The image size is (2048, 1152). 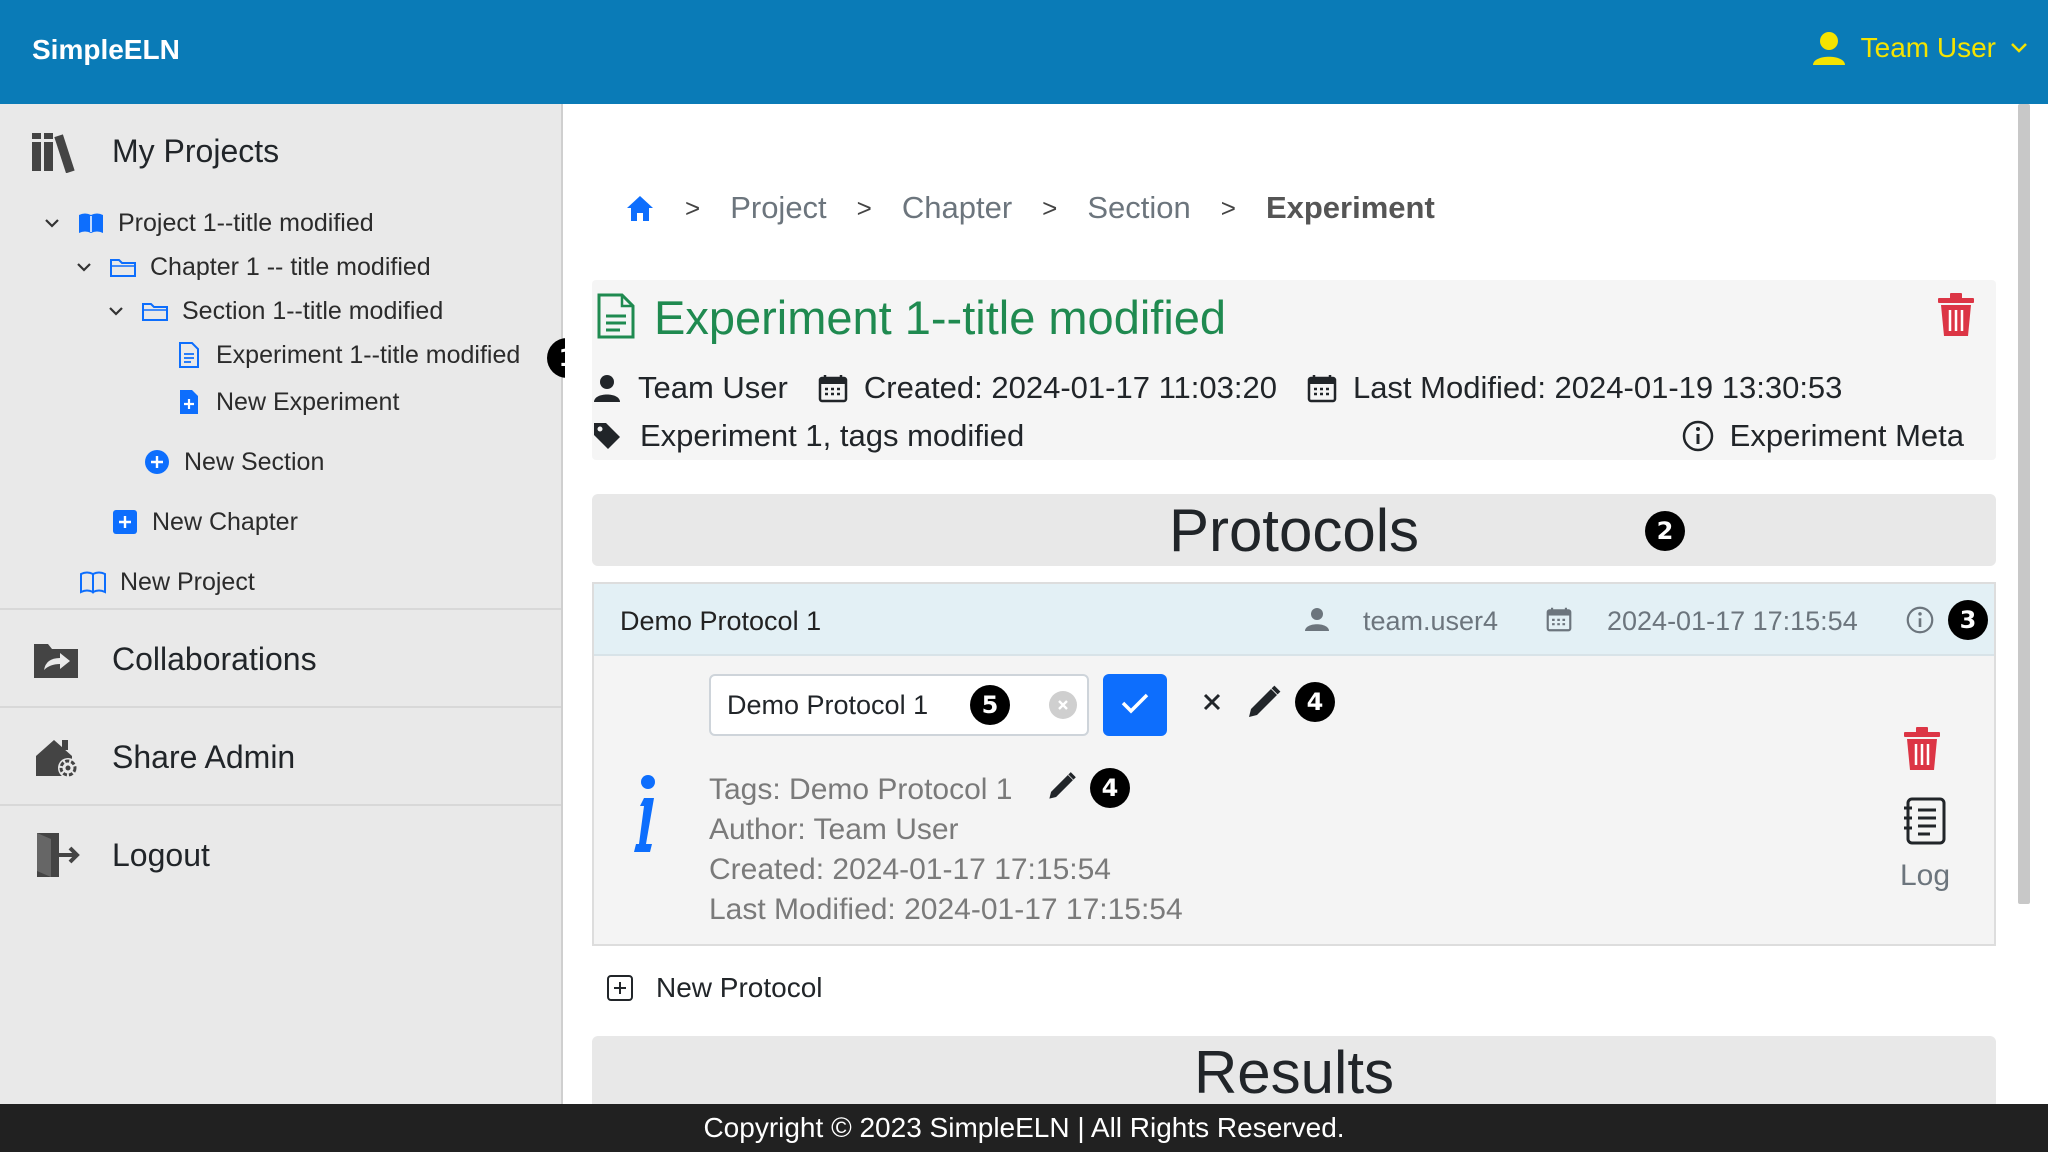 What do you see at coordinates (1350, 207) in the screenshot?
I see `breadcrumb-experiment: Experiment` at bounding box center [1350, 207].